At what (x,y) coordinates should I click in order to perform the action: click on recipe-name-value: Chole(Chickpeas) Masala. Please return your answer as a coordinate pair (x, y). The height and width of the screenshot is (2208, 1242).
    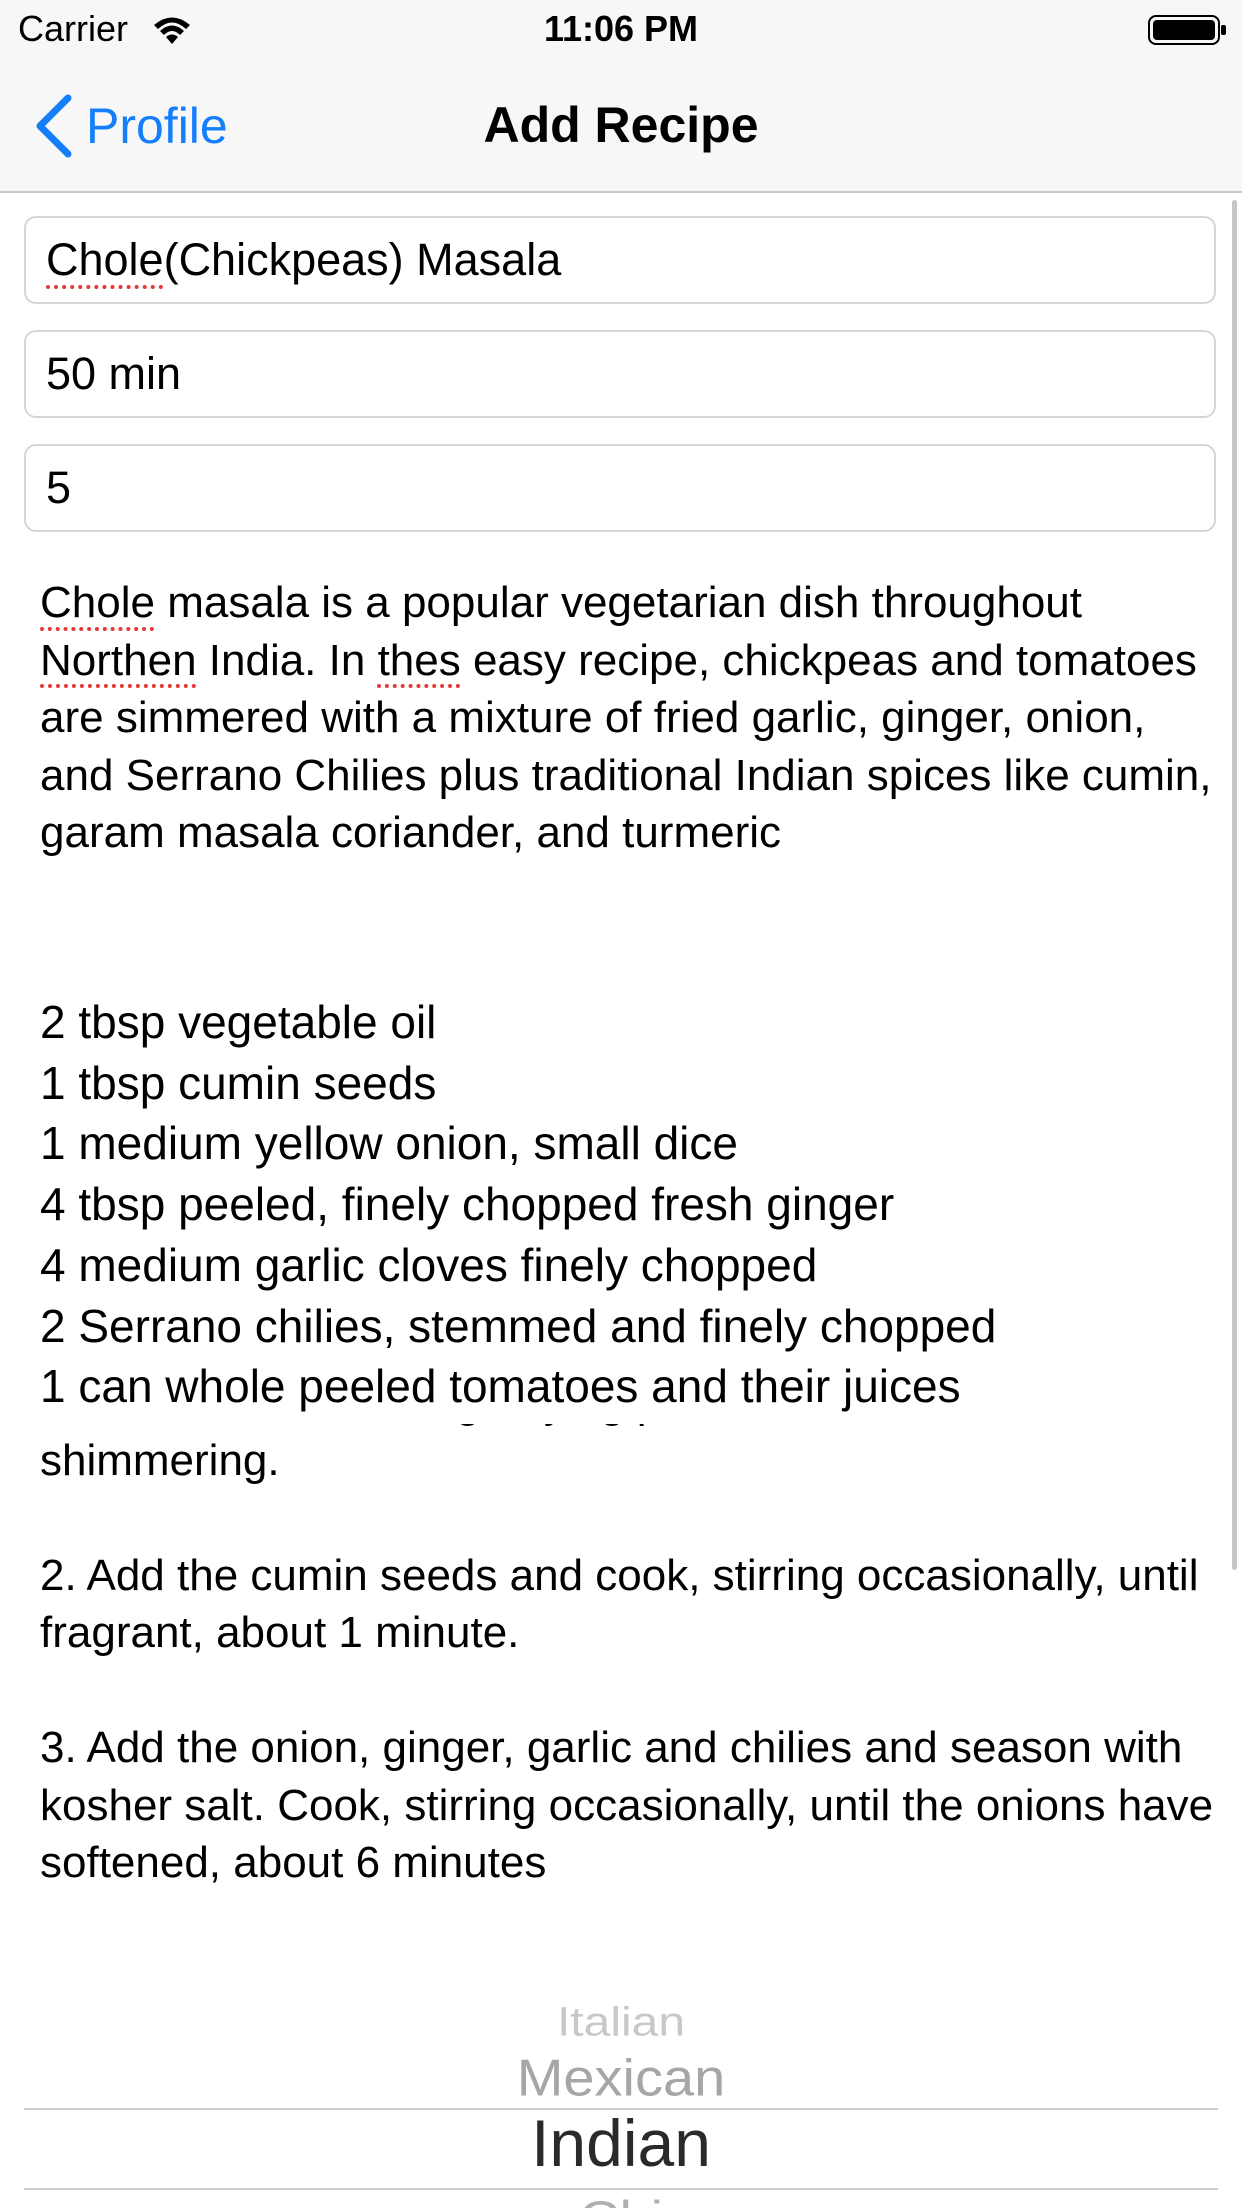
    Looking at the image, I should click on (304, 259).